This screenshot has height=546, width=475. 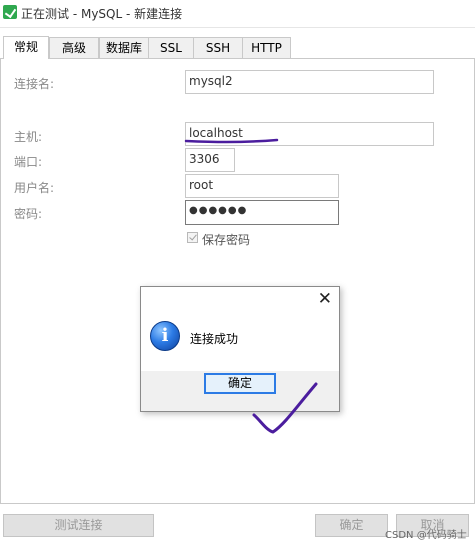 I want to click on host-label: 主机:, so click(x=28, y=137).